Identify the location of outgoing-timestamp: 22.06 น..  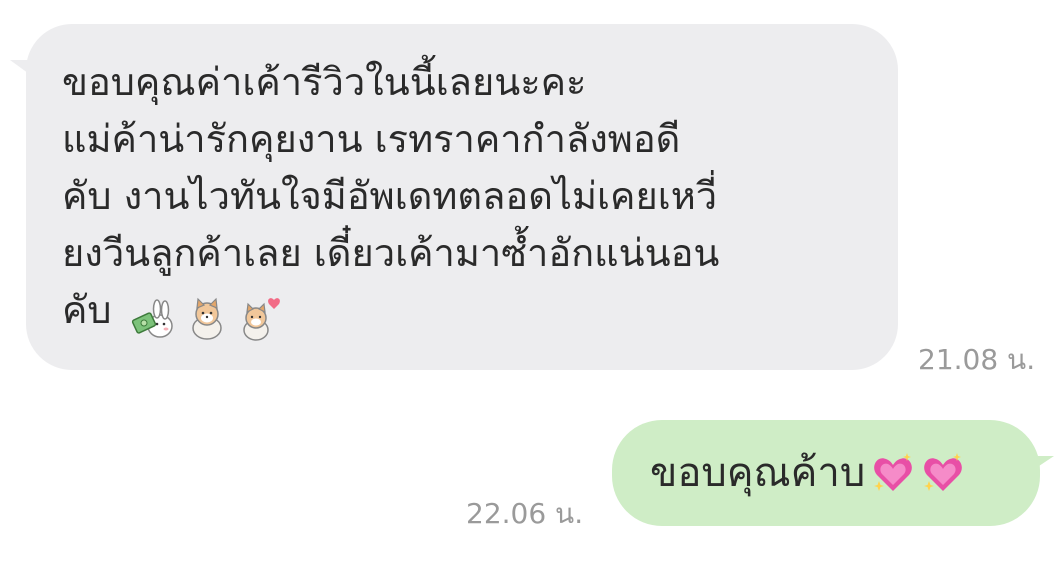
(525, 513).